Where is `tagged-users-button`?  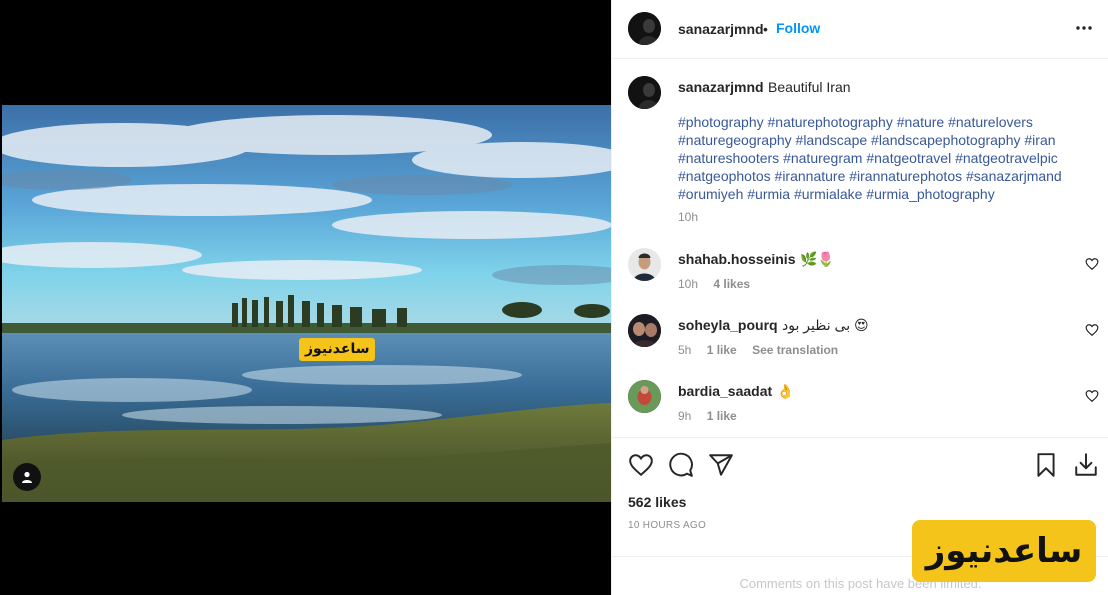 tagged-users-button is located at coordinates (27, 477).